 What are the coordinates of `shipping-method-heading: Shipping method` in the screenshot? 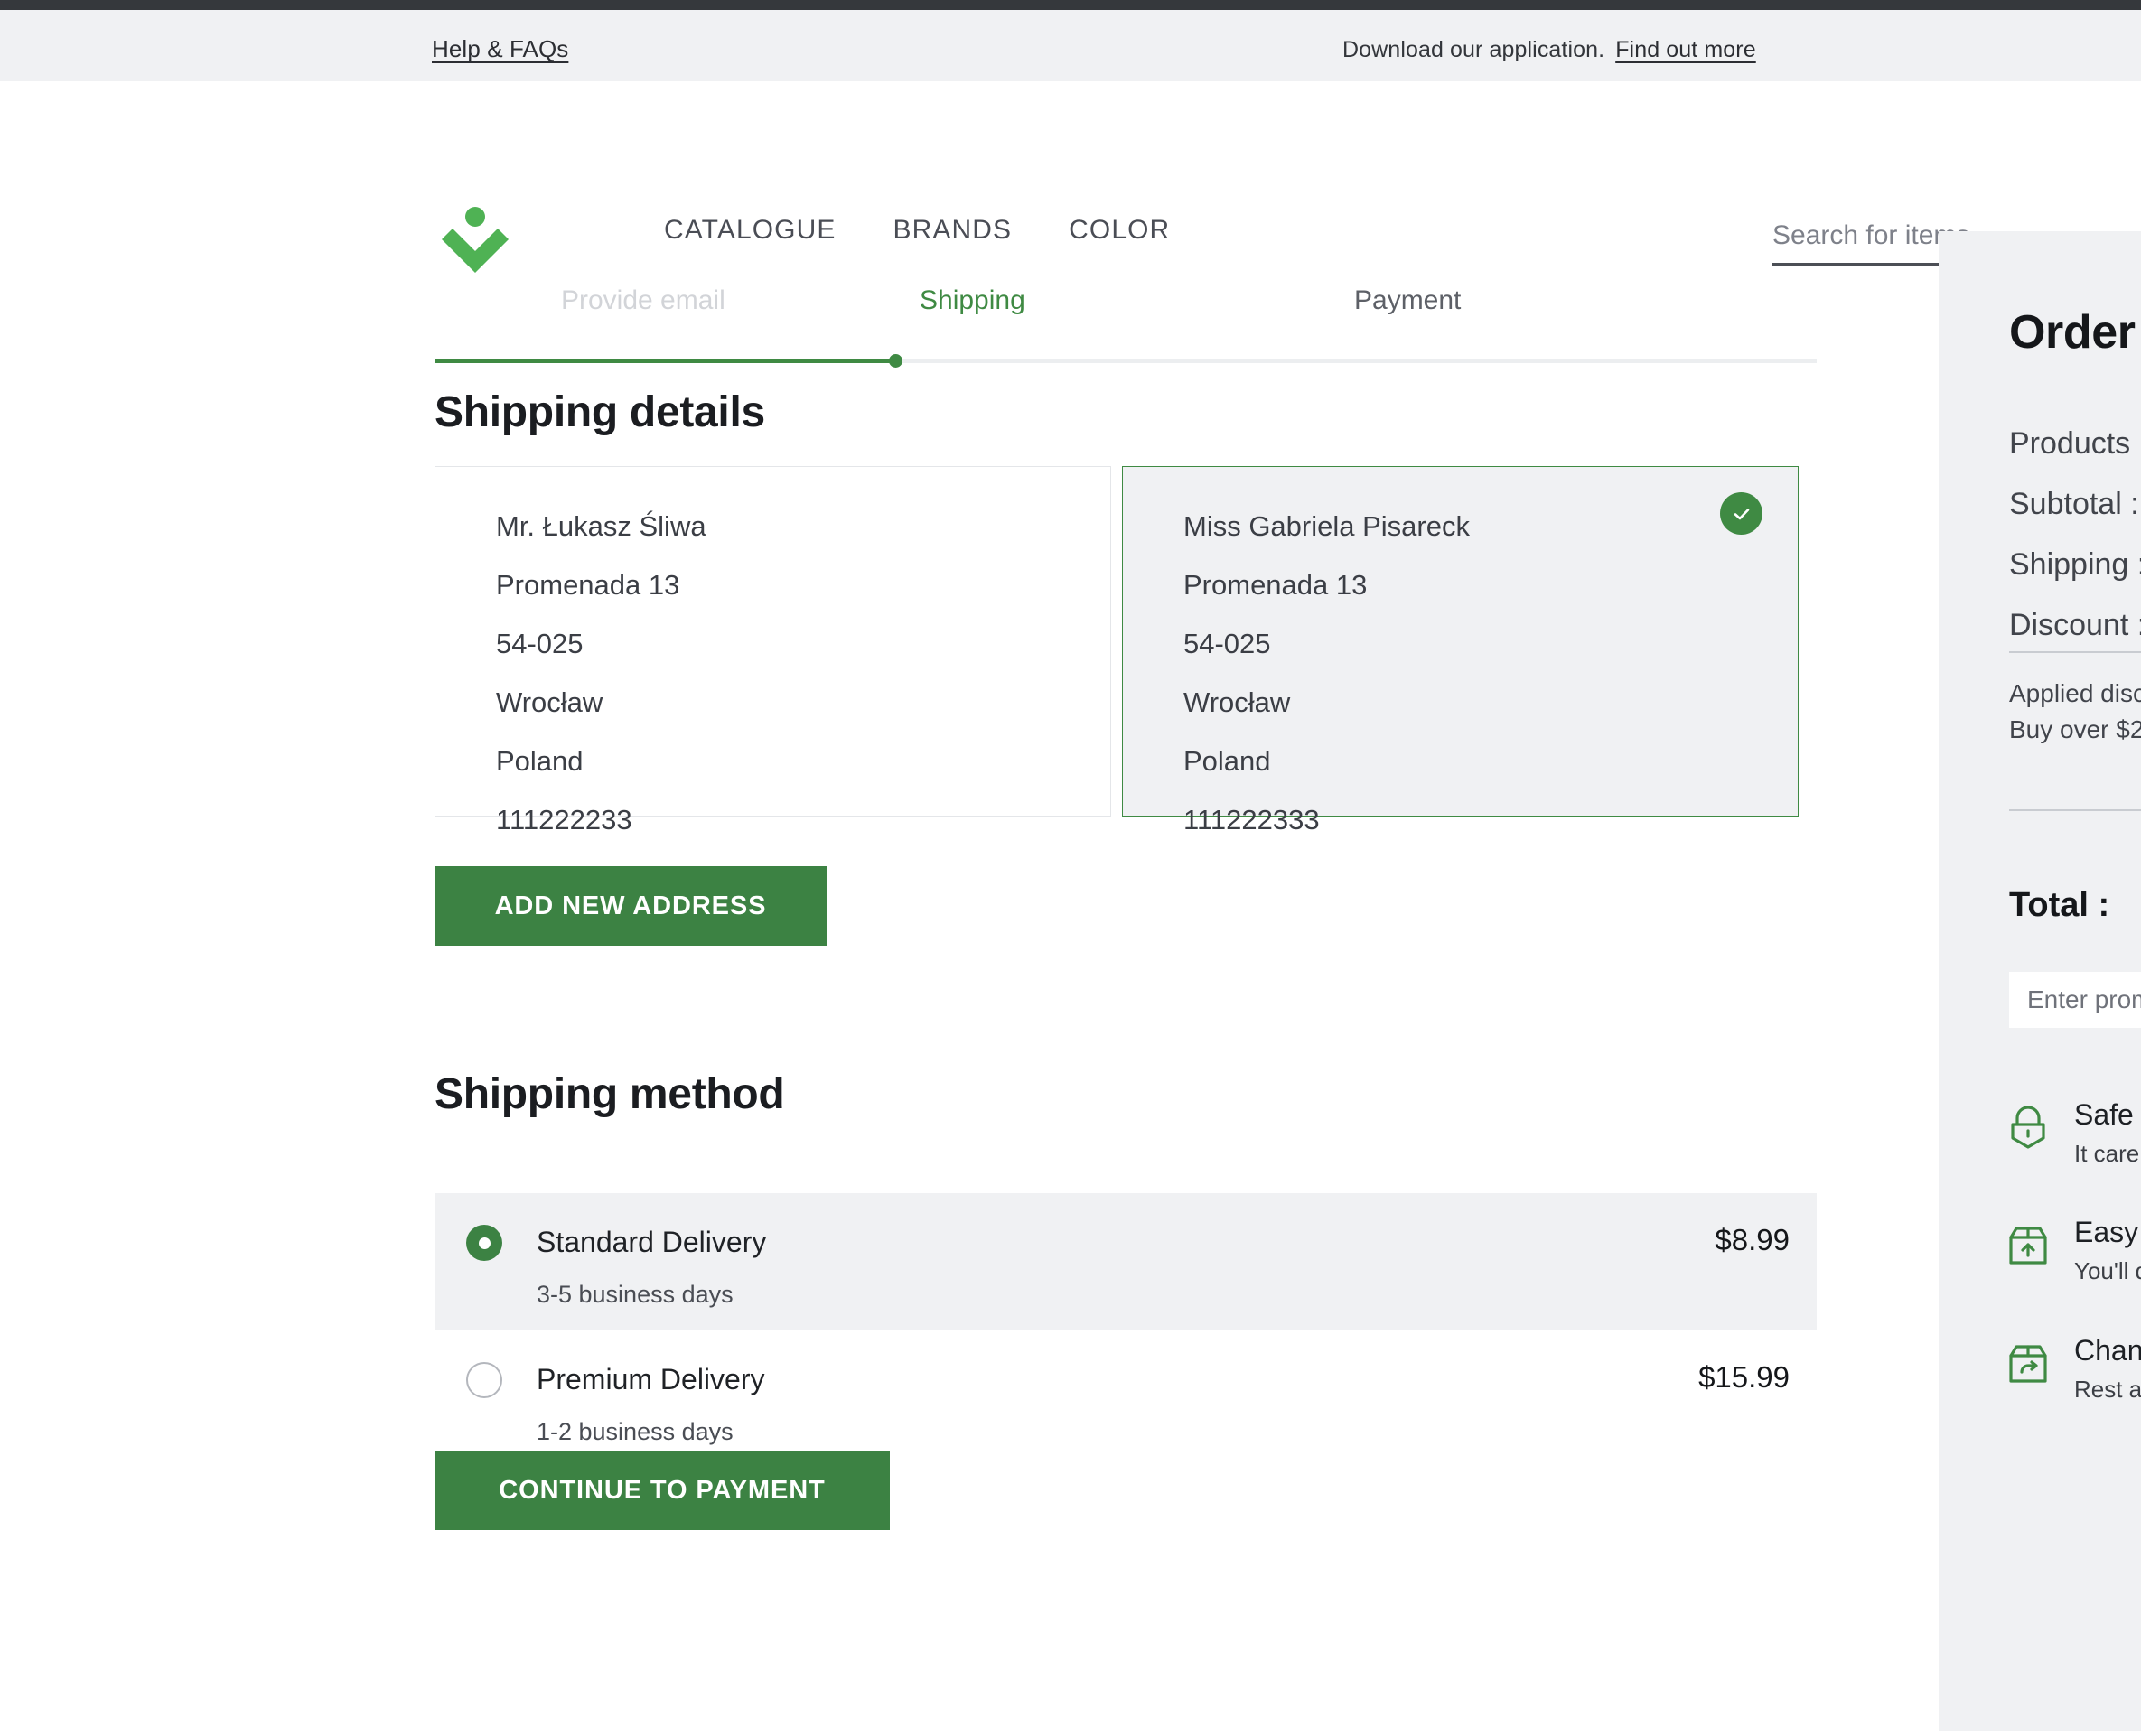 It's located at (610, 1094).